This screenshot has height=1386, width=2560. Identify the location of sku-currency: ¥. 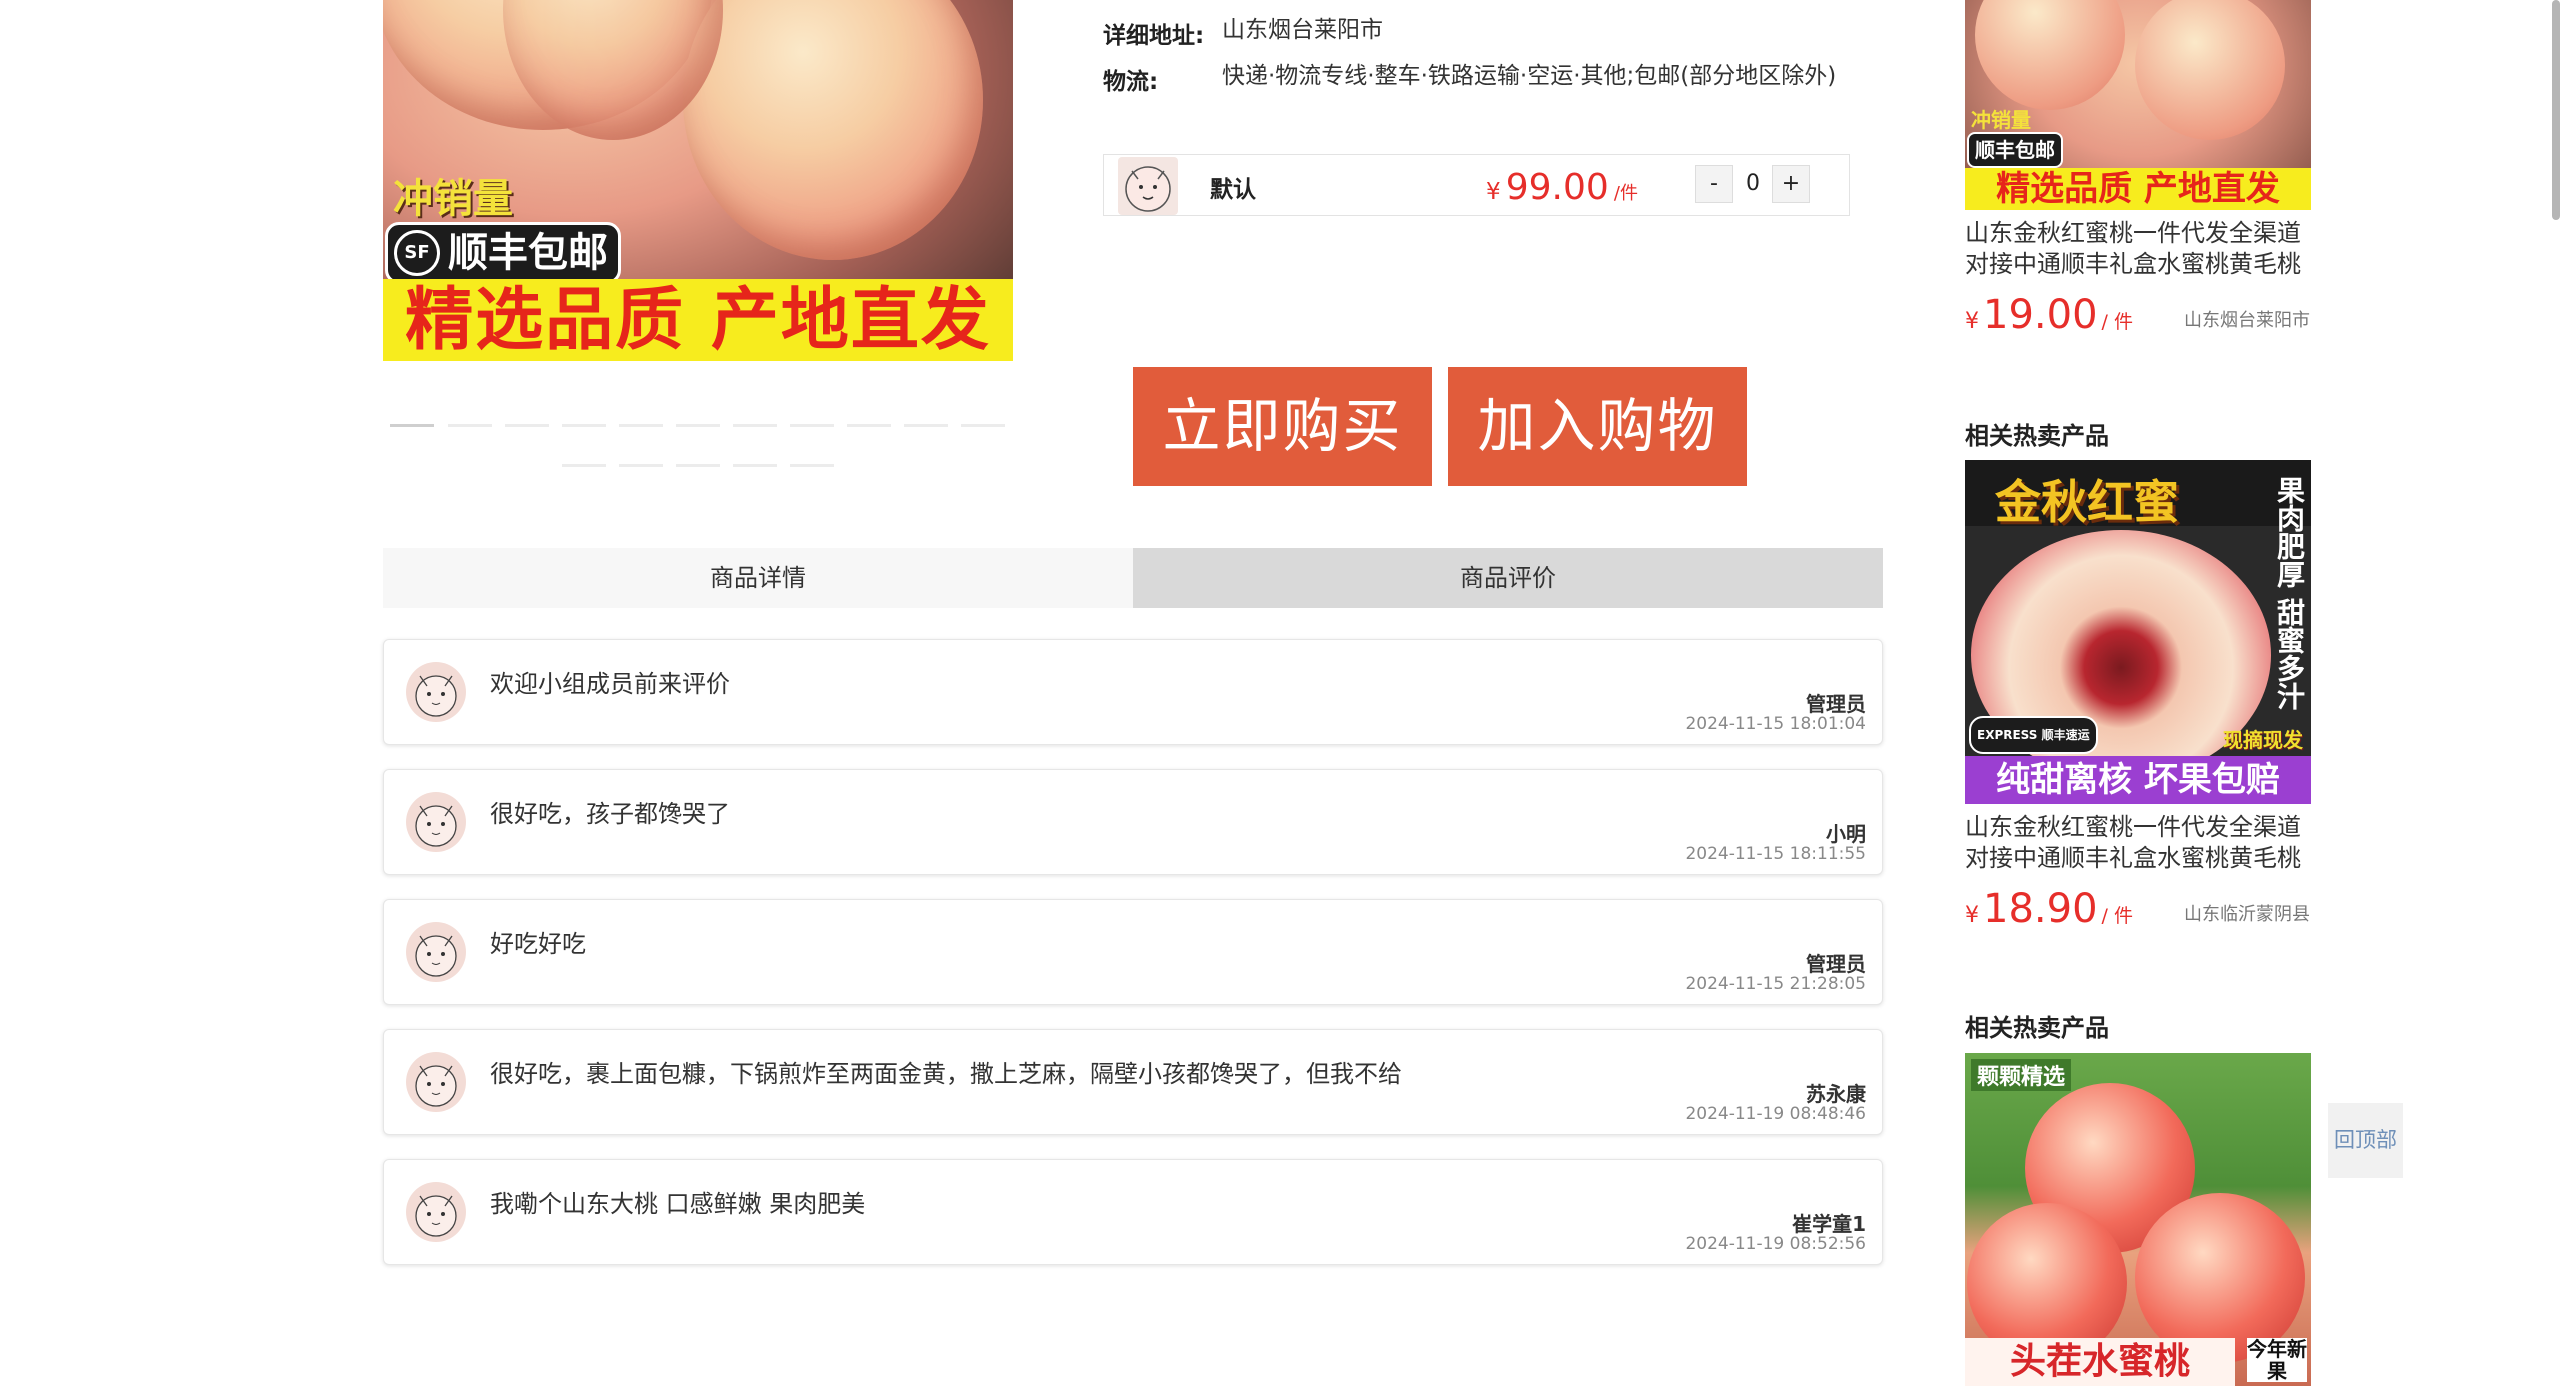
(1493, 192).